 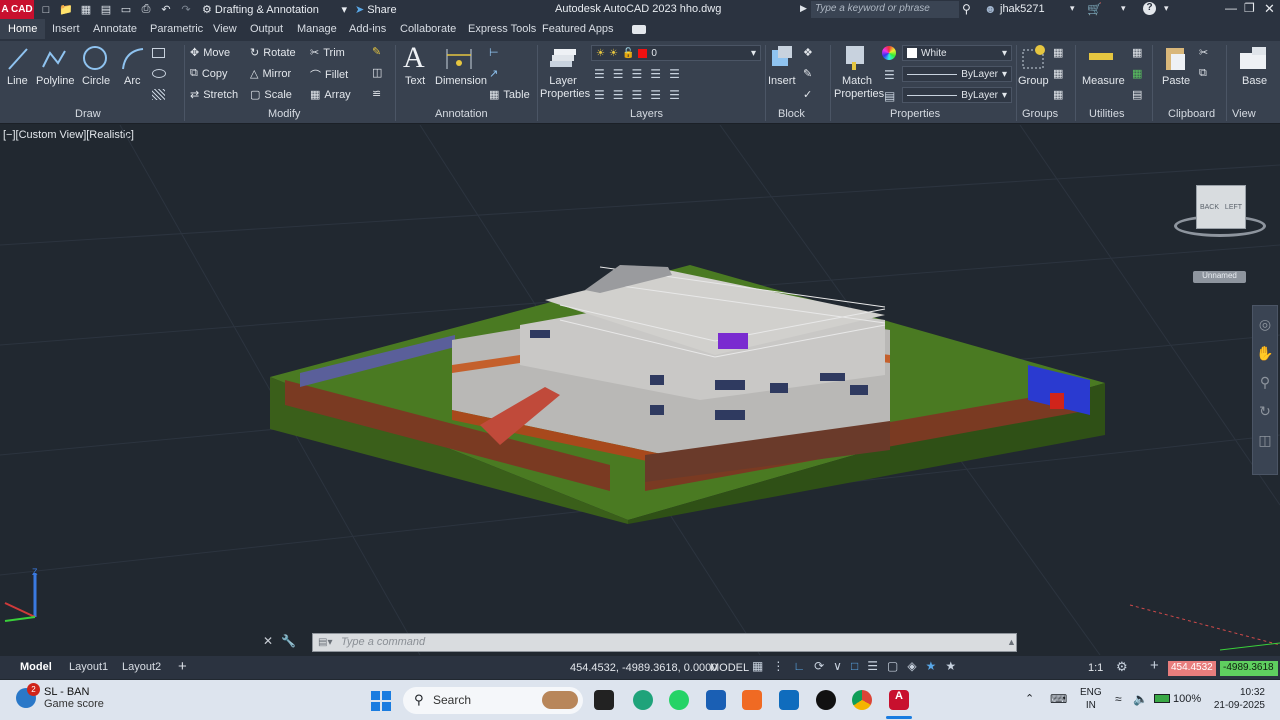 I want to click on table-button: ▦ Table, so click(x=509, y=95).